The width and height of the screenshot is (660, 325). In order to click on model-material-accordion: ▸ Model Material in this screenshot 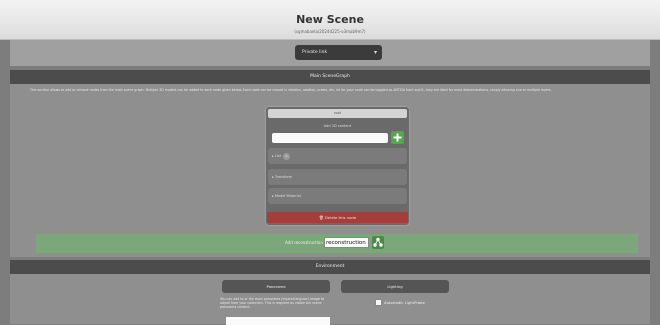, I will do `click(337, 196)`.